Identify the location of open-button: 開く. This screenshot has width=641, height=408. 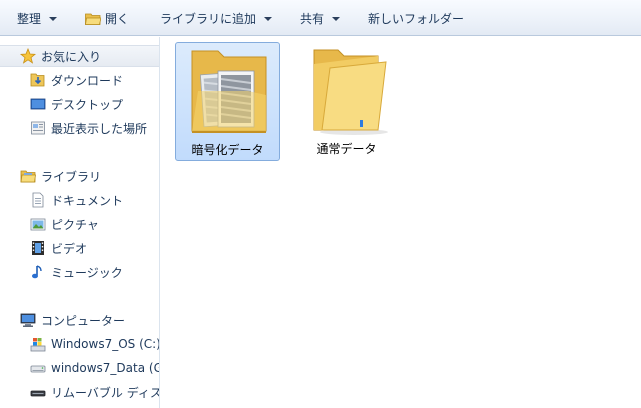
(107, 18).